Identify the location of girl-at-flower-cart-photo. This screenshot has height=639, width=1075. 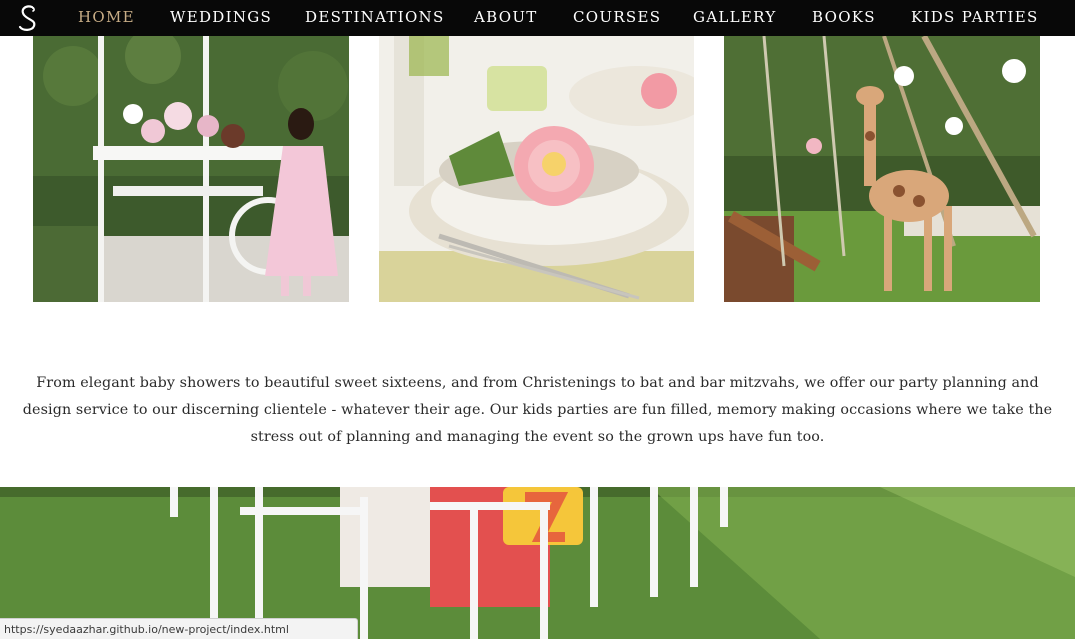
(191, 169).